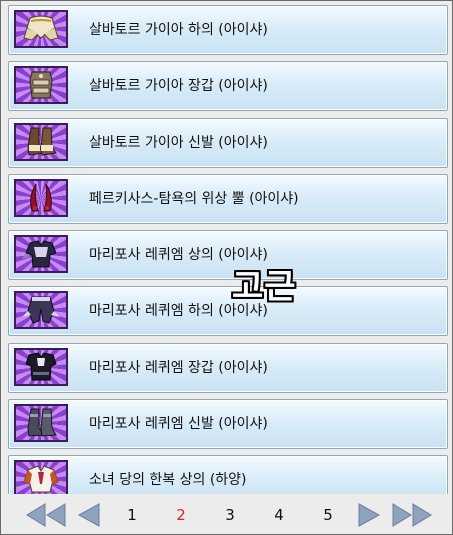 This screenshot has height=535, width=453. I want to click on list-item: 페르키사스-탐욕의 위상 뿔 (아이샤), so click(228, 198).